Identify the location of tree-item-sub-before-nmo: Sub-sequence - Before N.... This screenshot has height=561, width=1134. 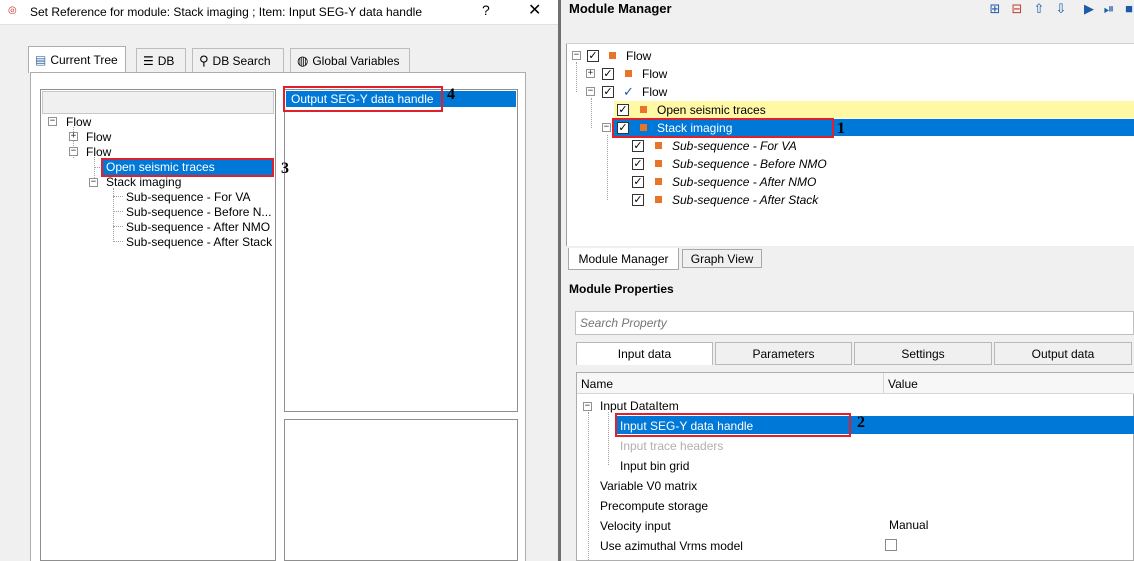
(198, 212).